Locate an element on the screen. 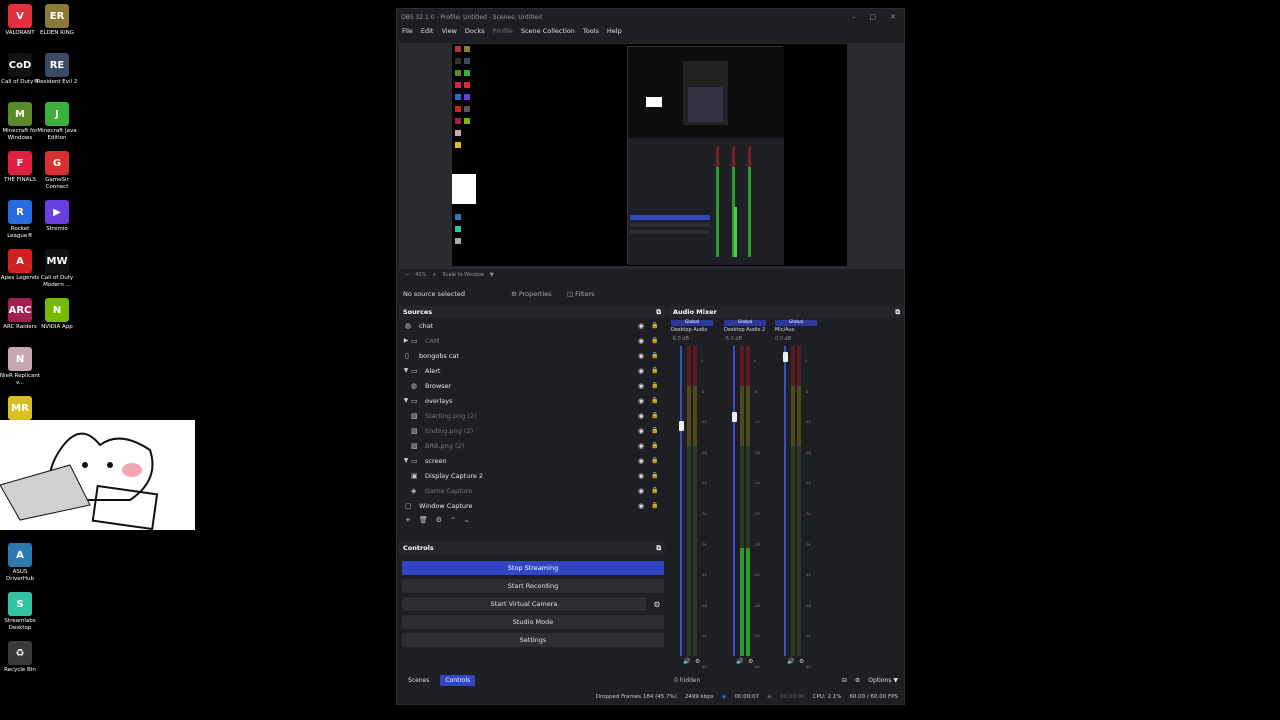 The width and height of the screenshot is (1280, 720). start-recording-button: Start Recording is located at coordinates (533, 586).